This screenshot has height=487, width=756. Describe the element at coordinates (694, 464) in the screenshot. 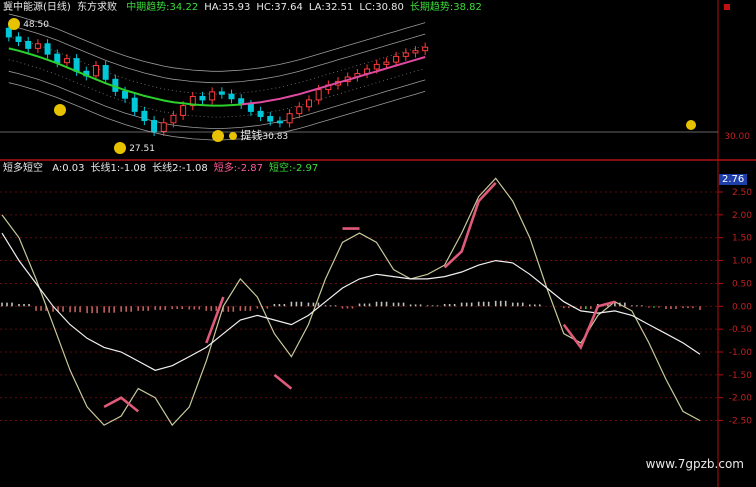

I see `watermark: www.7gpzb.com` at that location.